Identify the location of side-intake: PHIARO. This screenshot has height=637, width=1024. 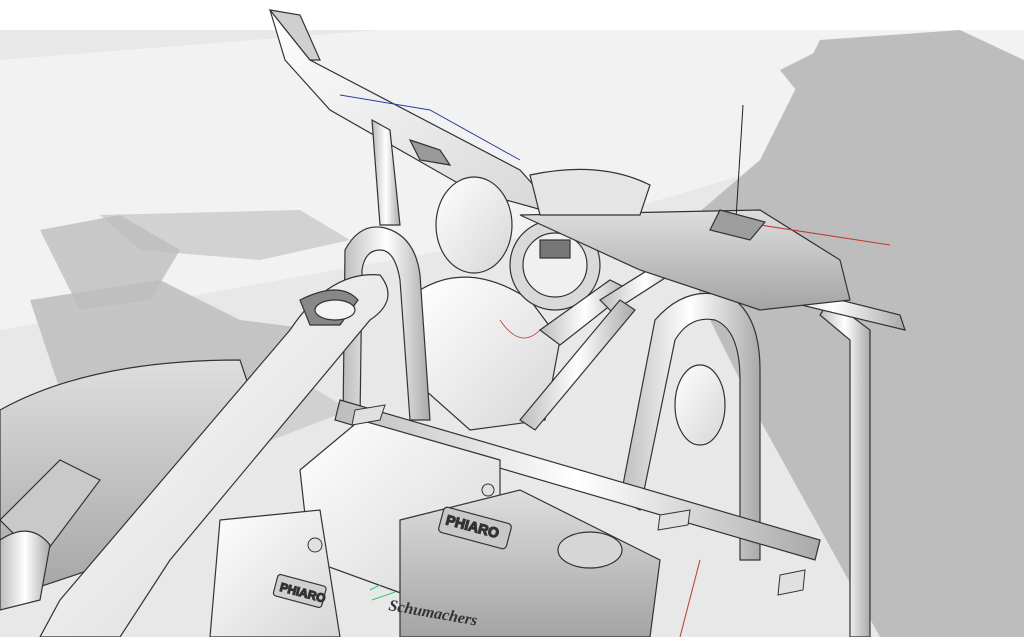
(275, 573).